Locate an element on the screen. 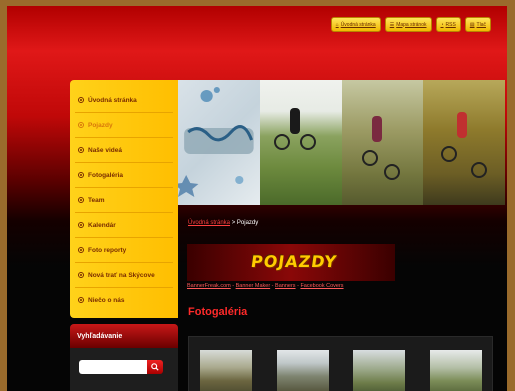  search-panel: Vyhľadávanie is located at coordinates (124, 357).